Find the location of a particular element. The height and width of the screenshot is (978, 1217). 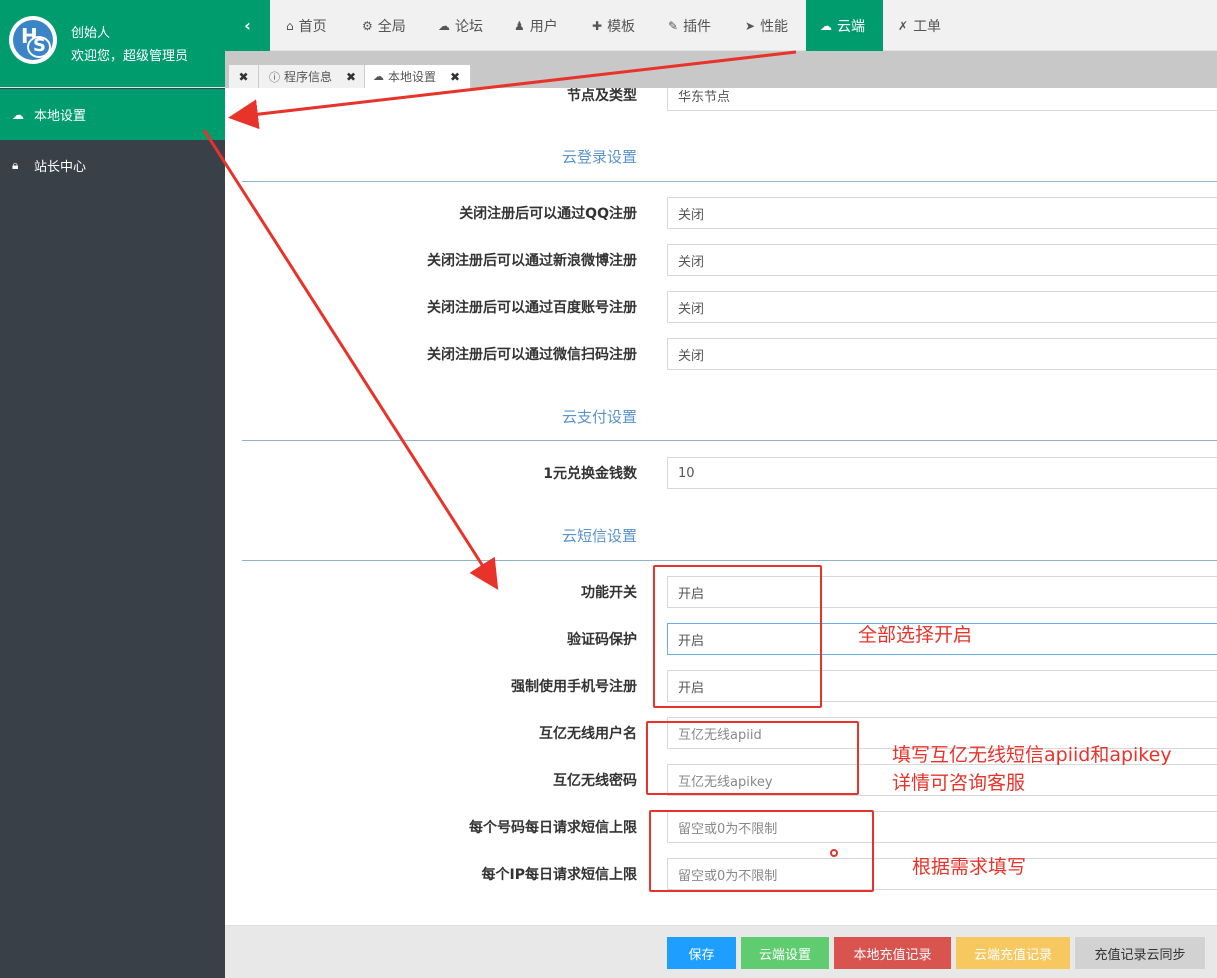

section-title-cloud-pay: 云支付设置 is located at coordinates (599, 417).